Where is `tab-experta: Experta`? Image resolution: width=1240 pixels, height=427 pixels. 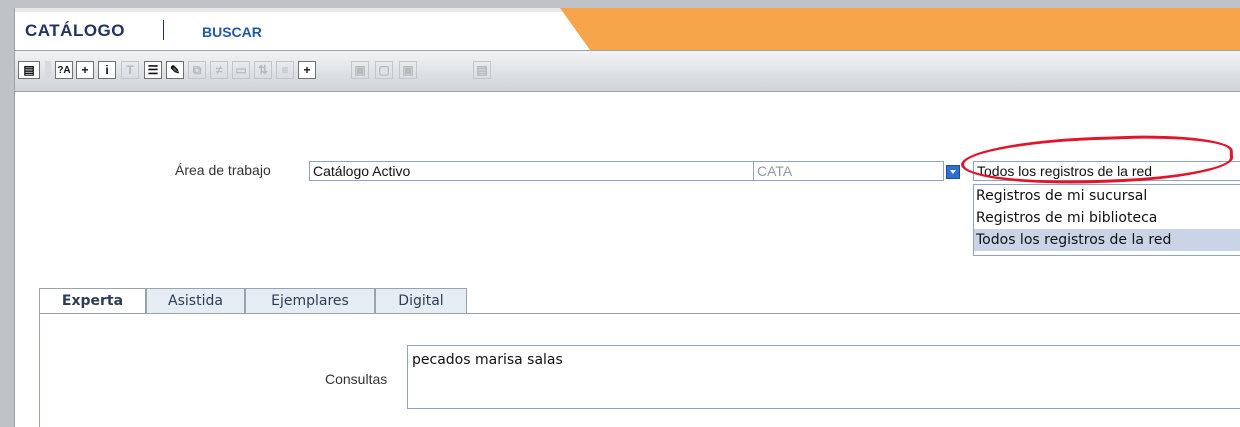 tab-experta: Experta is located at coordinates (92, 301).